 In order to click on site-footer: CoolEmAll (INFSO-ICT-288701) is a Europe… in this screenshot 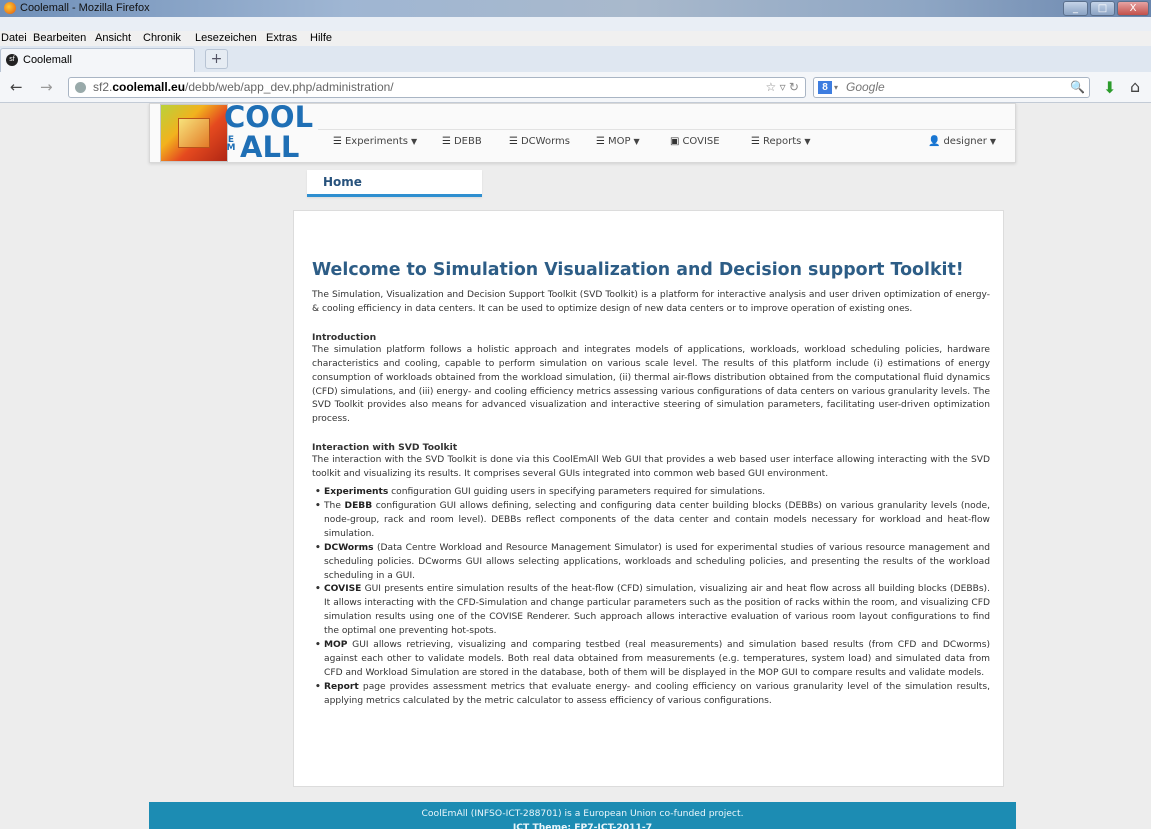, I will do `click(582, 815)`.